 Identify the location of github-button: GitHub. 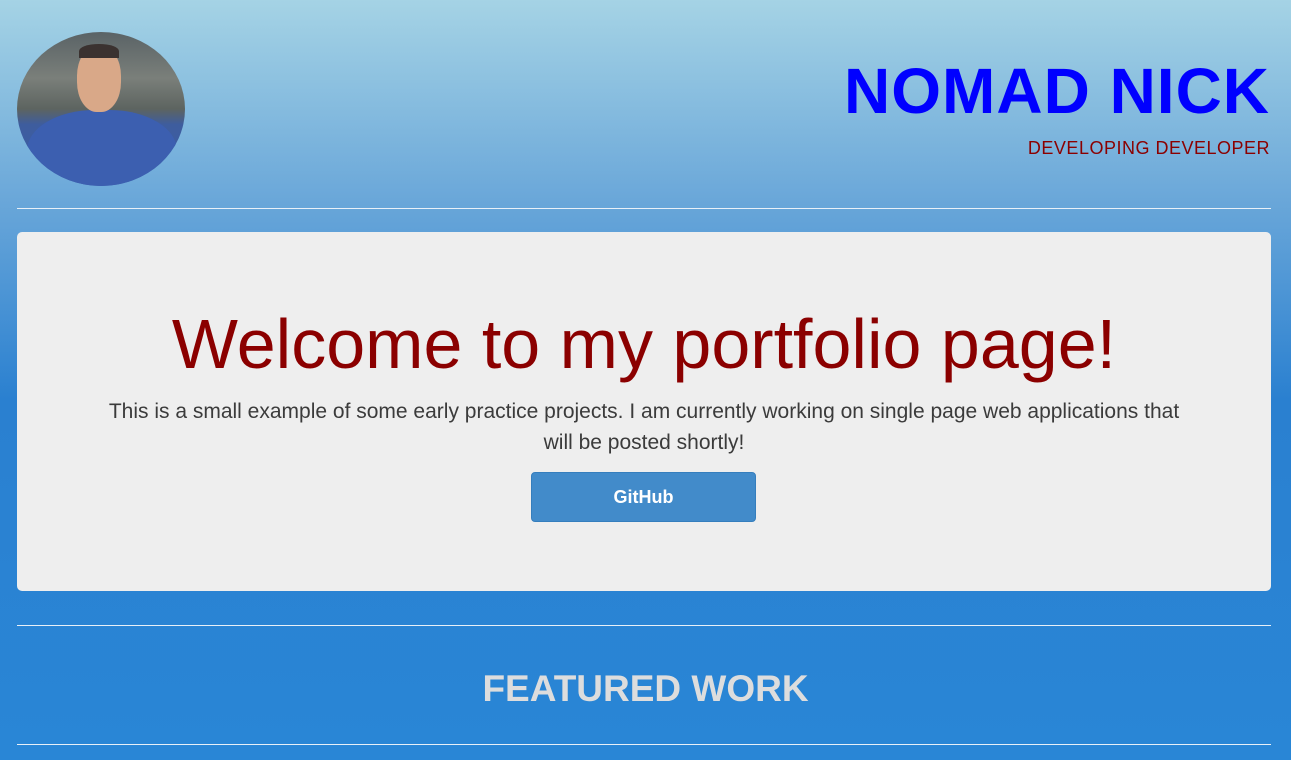
(643, 497).